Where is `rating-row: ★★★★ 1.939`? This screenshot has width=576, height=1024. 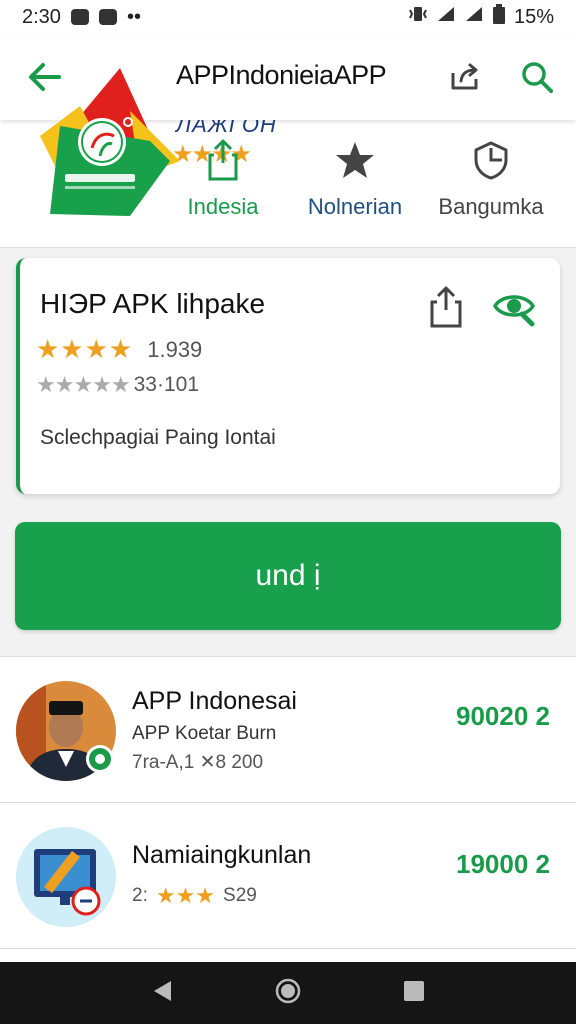 rating-row: ★★★★ 1.939 is located at coordinates (119, 349).